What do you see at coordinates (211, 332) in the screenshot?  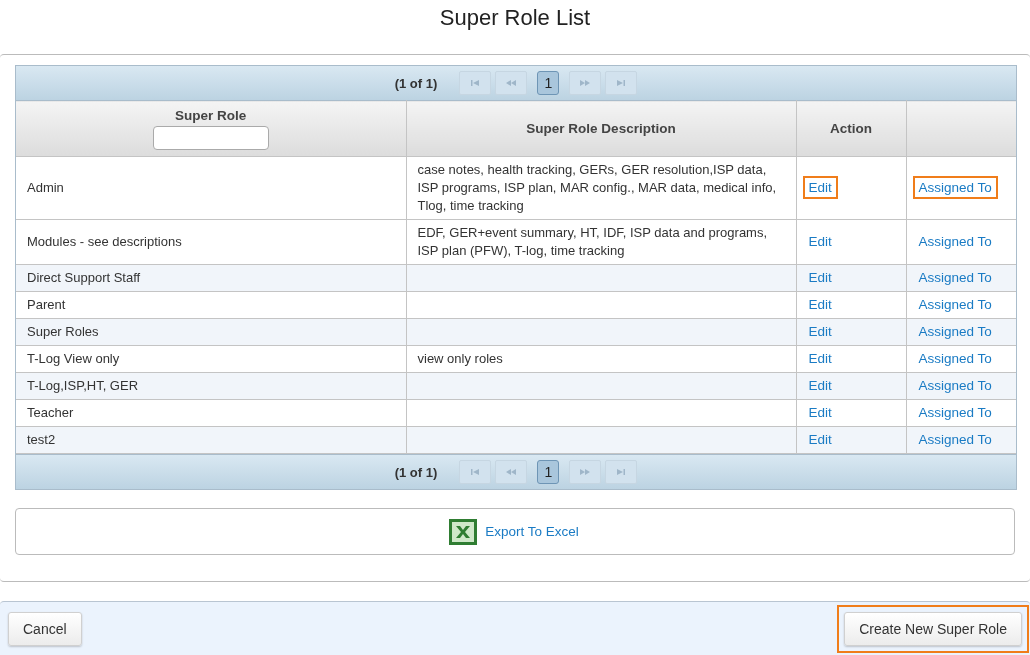 I see `table-cell: Super Roles` at bounding box center [211, 332].